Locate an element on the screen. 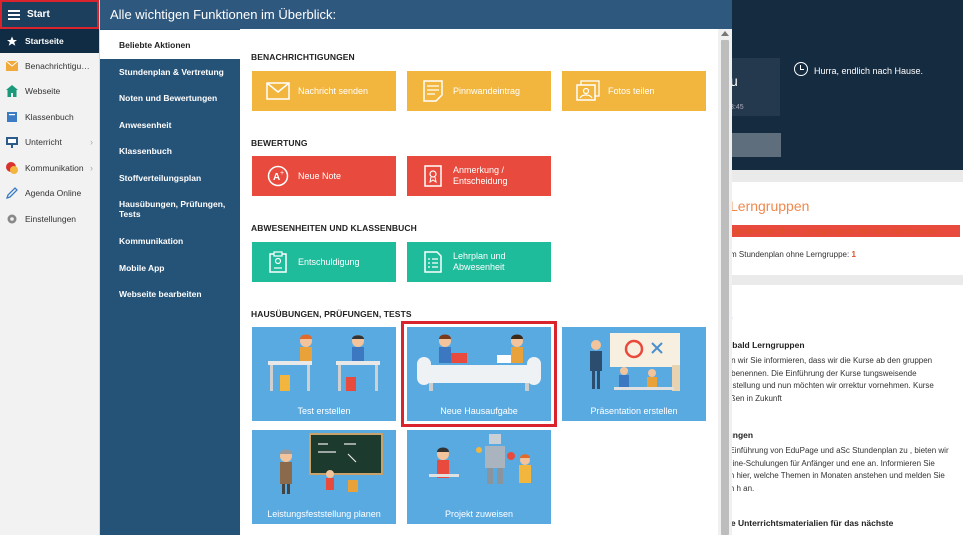 The width and height of the screenshot is (963, 535). sidebar-item-label: Startseite is located at coordinates (44, 41).